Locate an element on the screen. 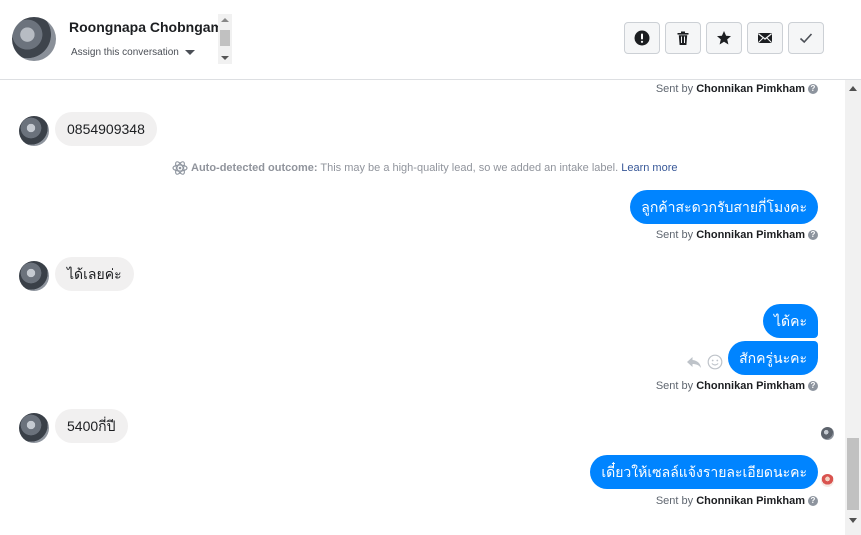 The image size is (861, 535). incoming-message: 5400กี่ปี is located at coordinates (91, 426).